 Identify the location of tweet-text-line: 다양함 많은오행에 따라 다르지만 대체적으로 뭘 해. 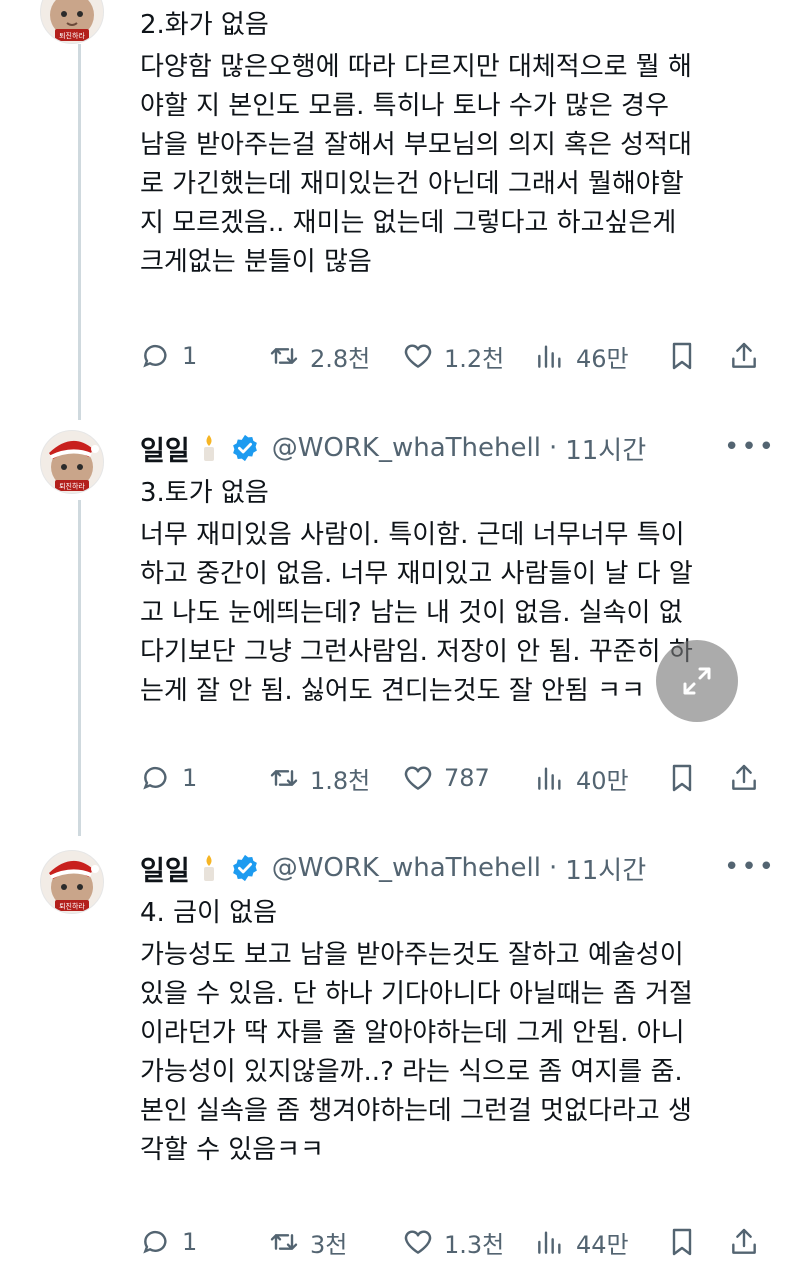
(416, 67).